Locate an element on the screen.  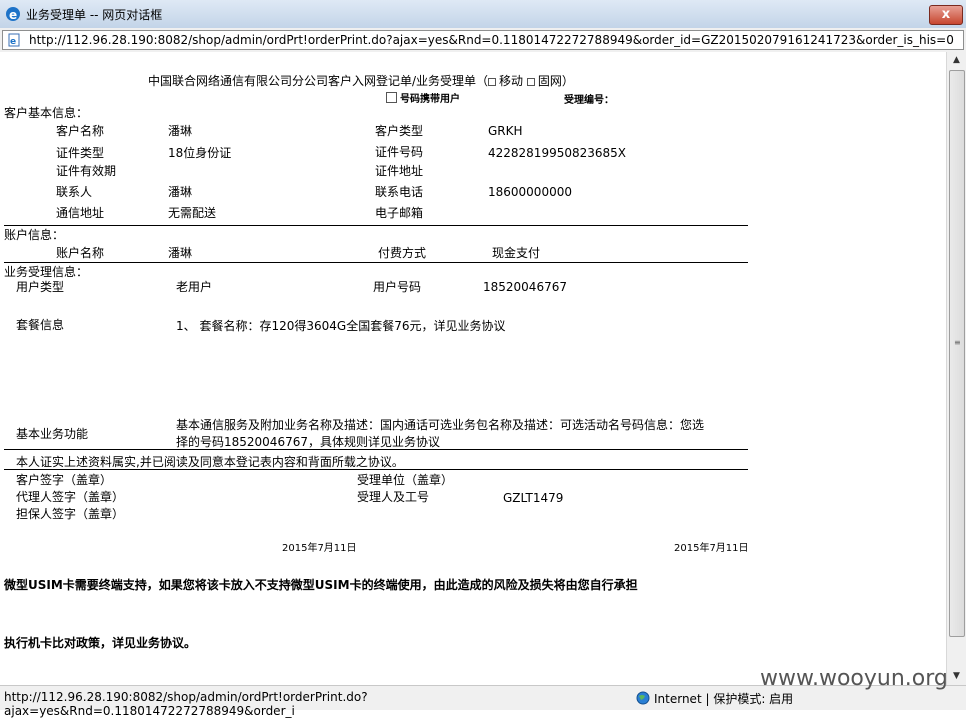
contact-value: 潘琳 is located at coordinates (180, 192).